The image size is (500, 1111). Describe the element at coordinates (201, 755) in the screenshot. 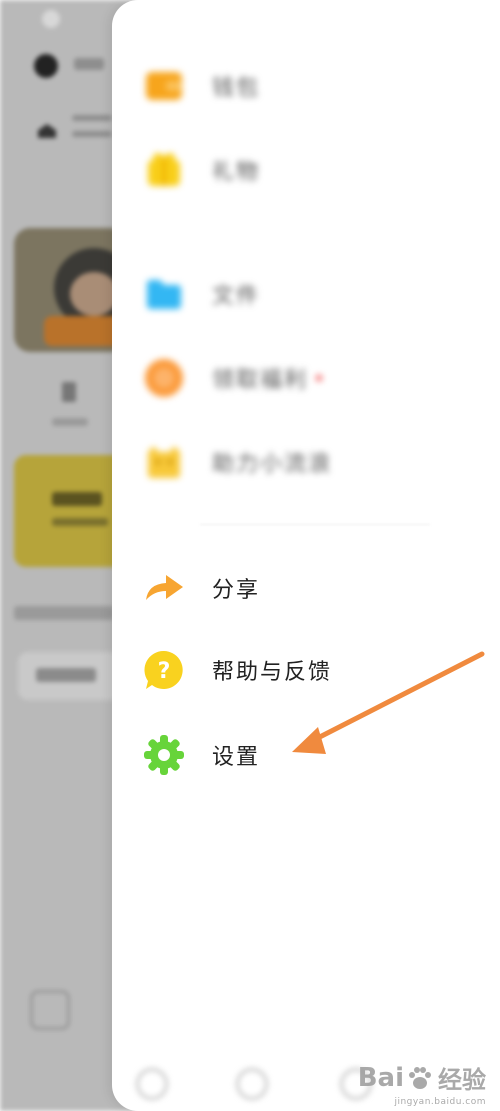

I see `menu-item-settings: 设置` at that location.